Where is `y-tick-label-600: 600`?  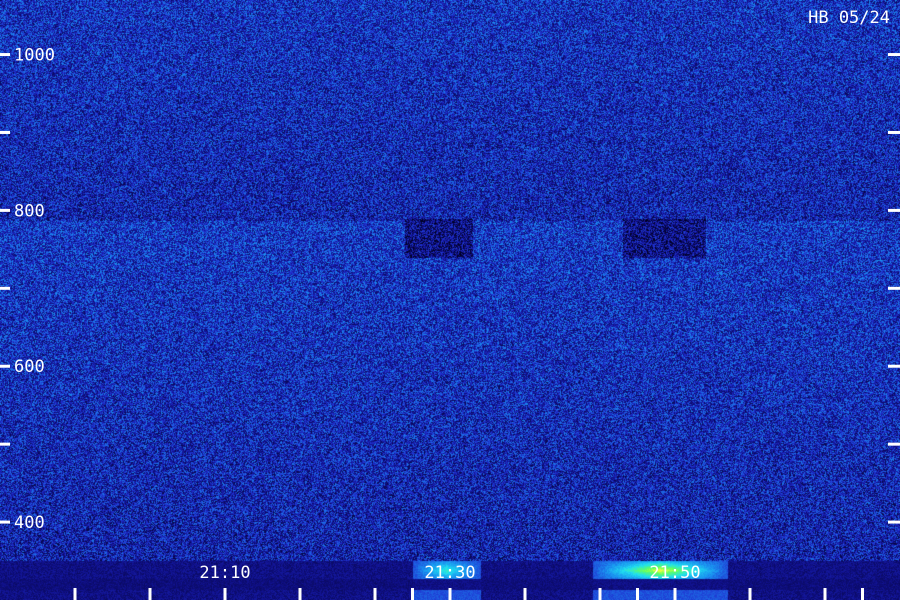 y-tick-label-600: 600 is located at coordinates (29, 367).